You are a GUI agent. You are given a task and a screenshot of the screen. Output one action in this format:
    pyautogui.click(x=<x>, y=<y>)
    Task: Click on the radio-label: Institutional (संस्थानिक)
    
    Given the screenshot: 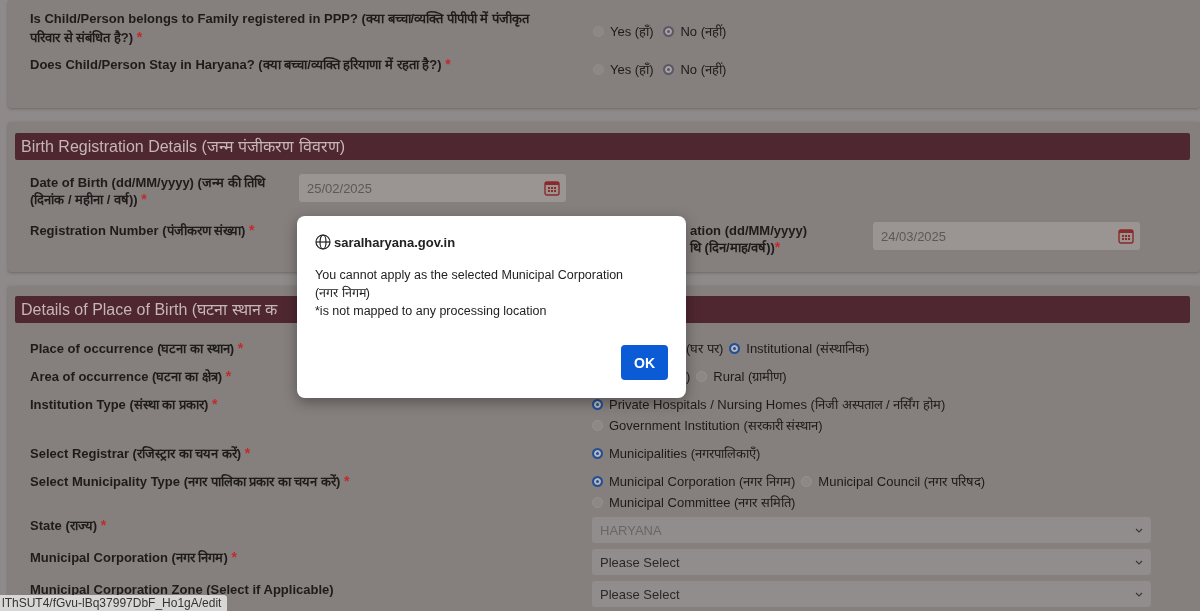 What is the action you would take?
    pyautogui.click(x=808, y=348)
    